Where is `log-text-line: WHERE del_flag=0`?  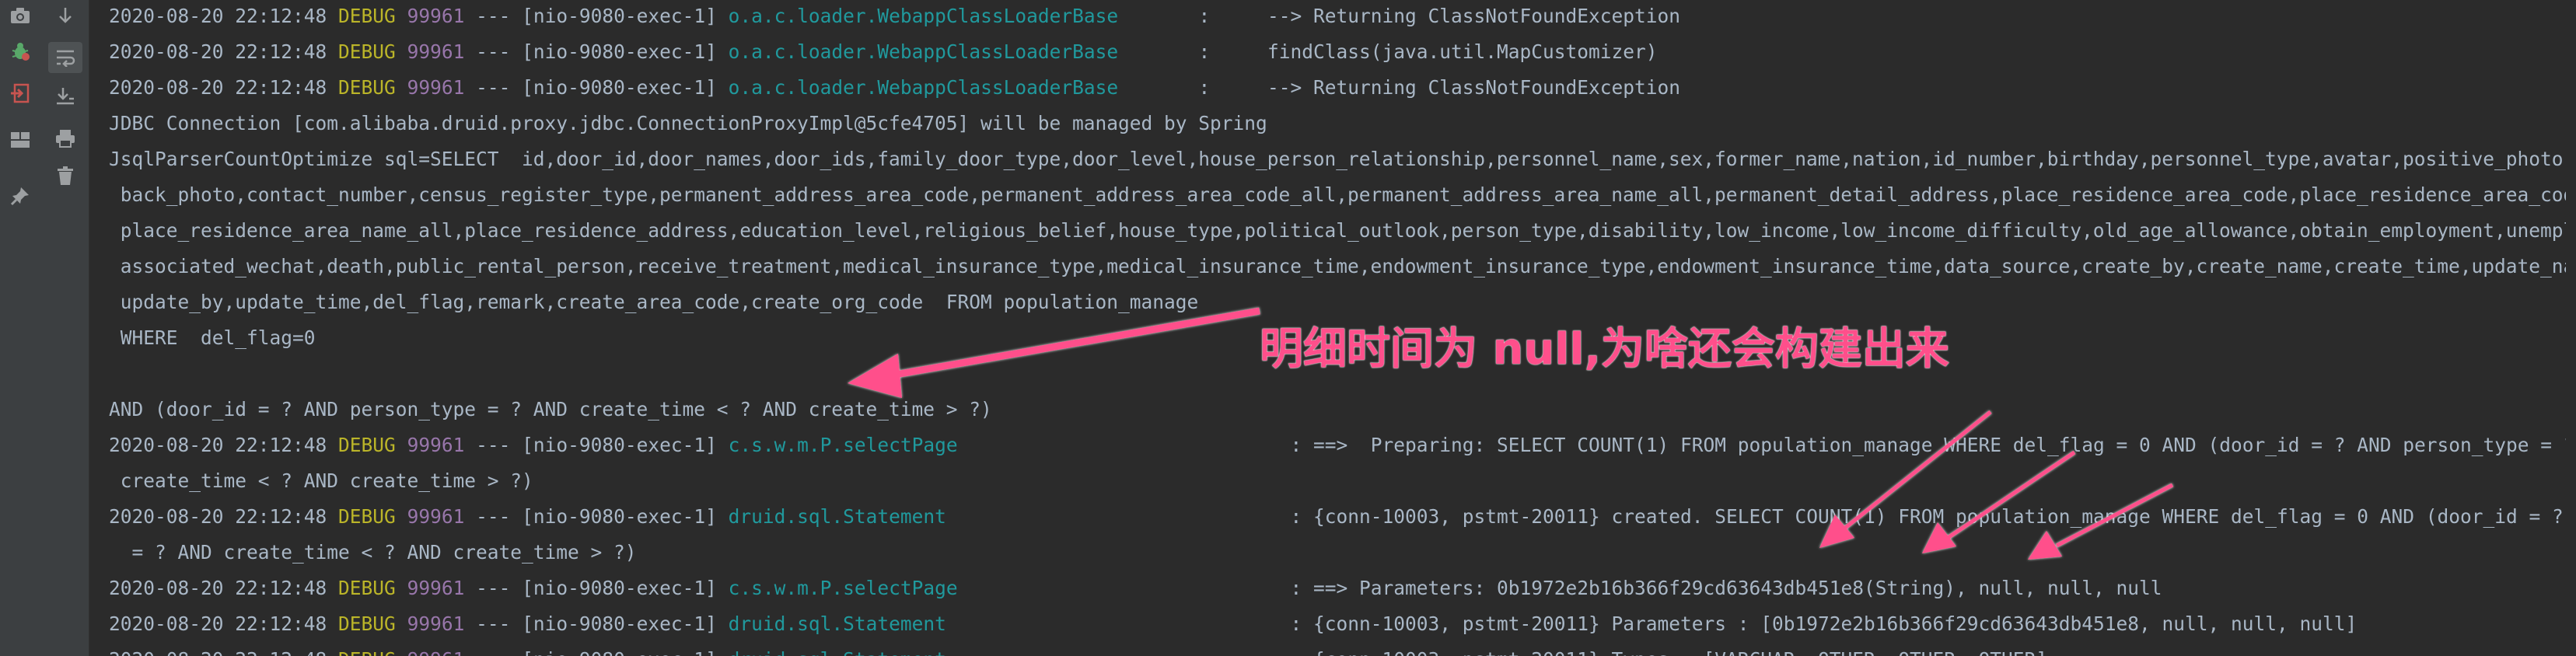
log-text-line: WHERE del_flag=0 is located at coordinates (212, 338).